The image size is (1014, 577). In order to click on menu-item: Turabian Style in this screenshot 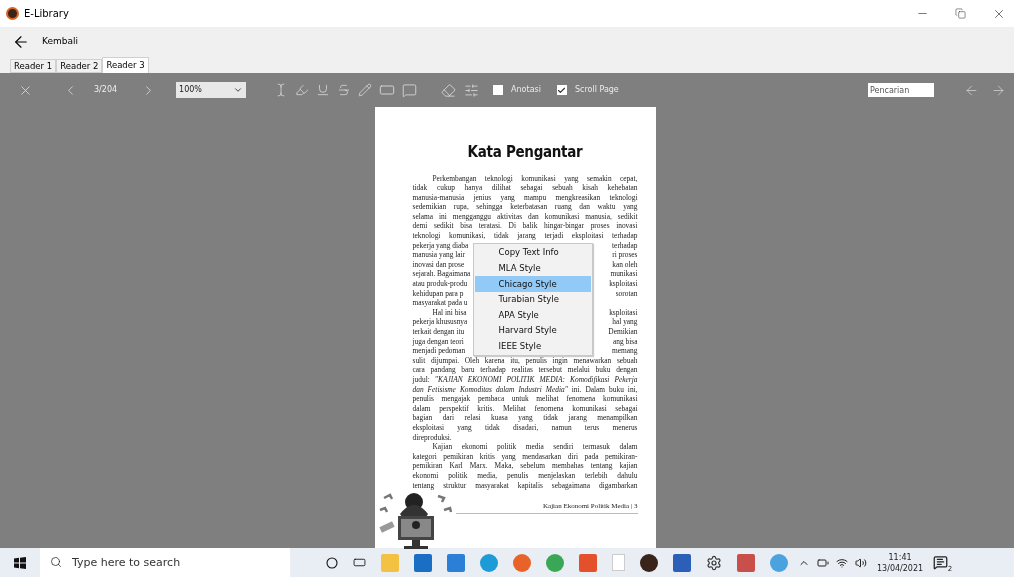, I will do `click(532, 299)`.